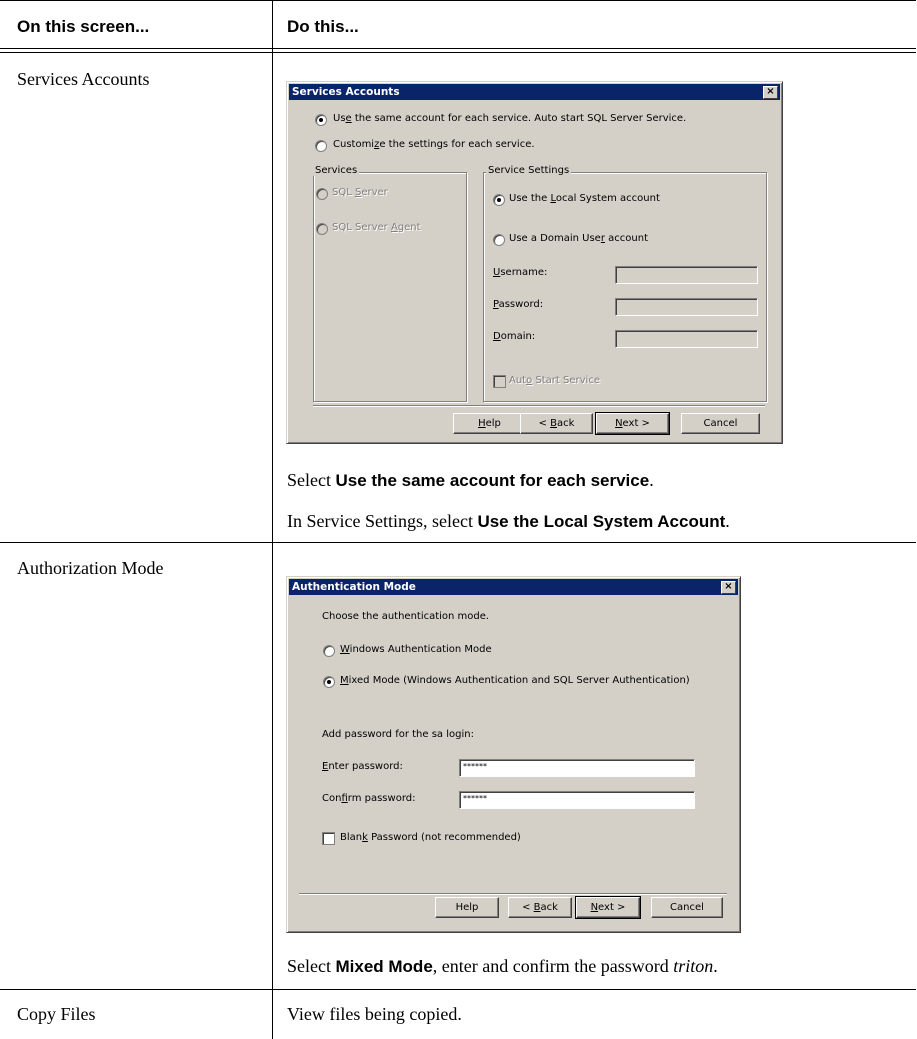 The width and height of the screenshot is (917, 1039). I want to click on header-rule, so click(458, 48).